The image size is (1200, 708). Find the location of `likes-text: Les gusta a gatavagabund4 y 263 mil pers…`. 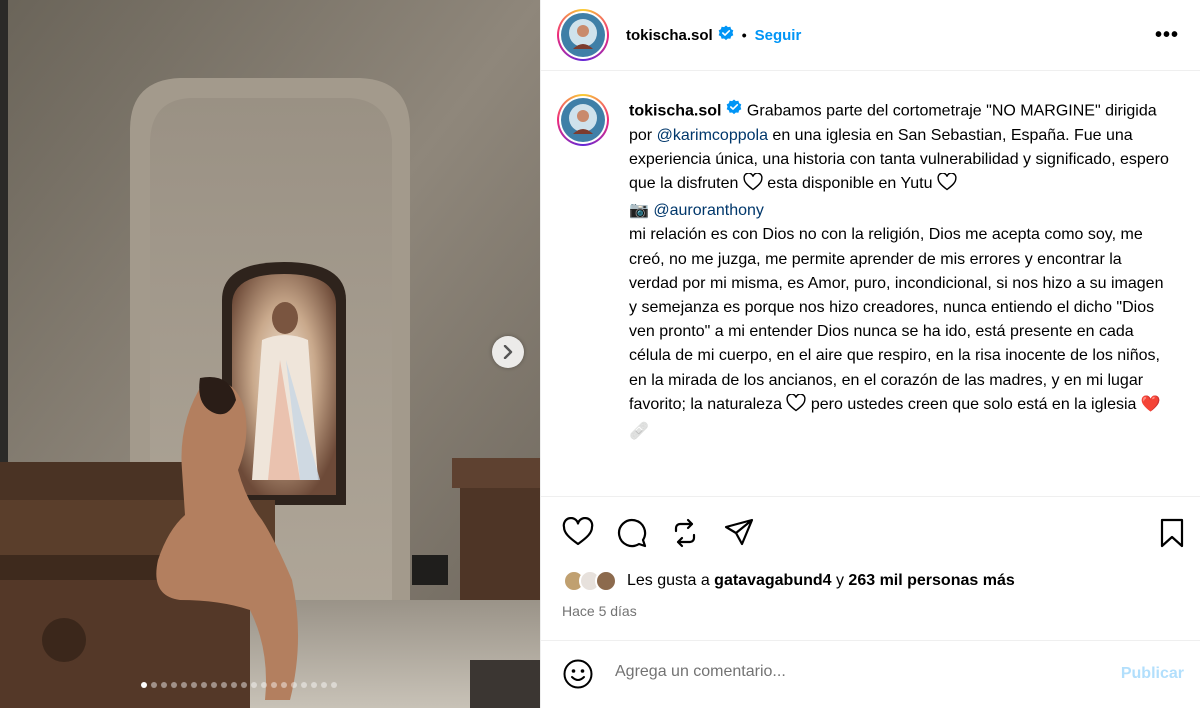

likes-text: Les gusta a gatavagabund4 y 263 mil pers… is located at coordinates (821, 581).